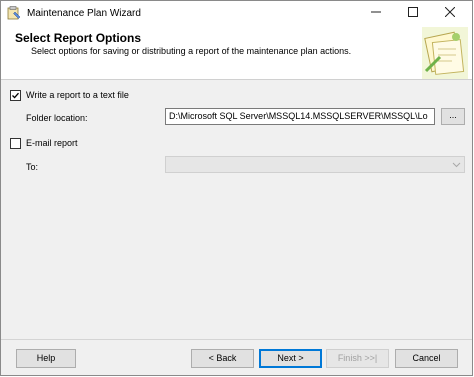 The width and height of the screenshot is (474, 377). I want to click on checkmark-icon, so click(15, 95).